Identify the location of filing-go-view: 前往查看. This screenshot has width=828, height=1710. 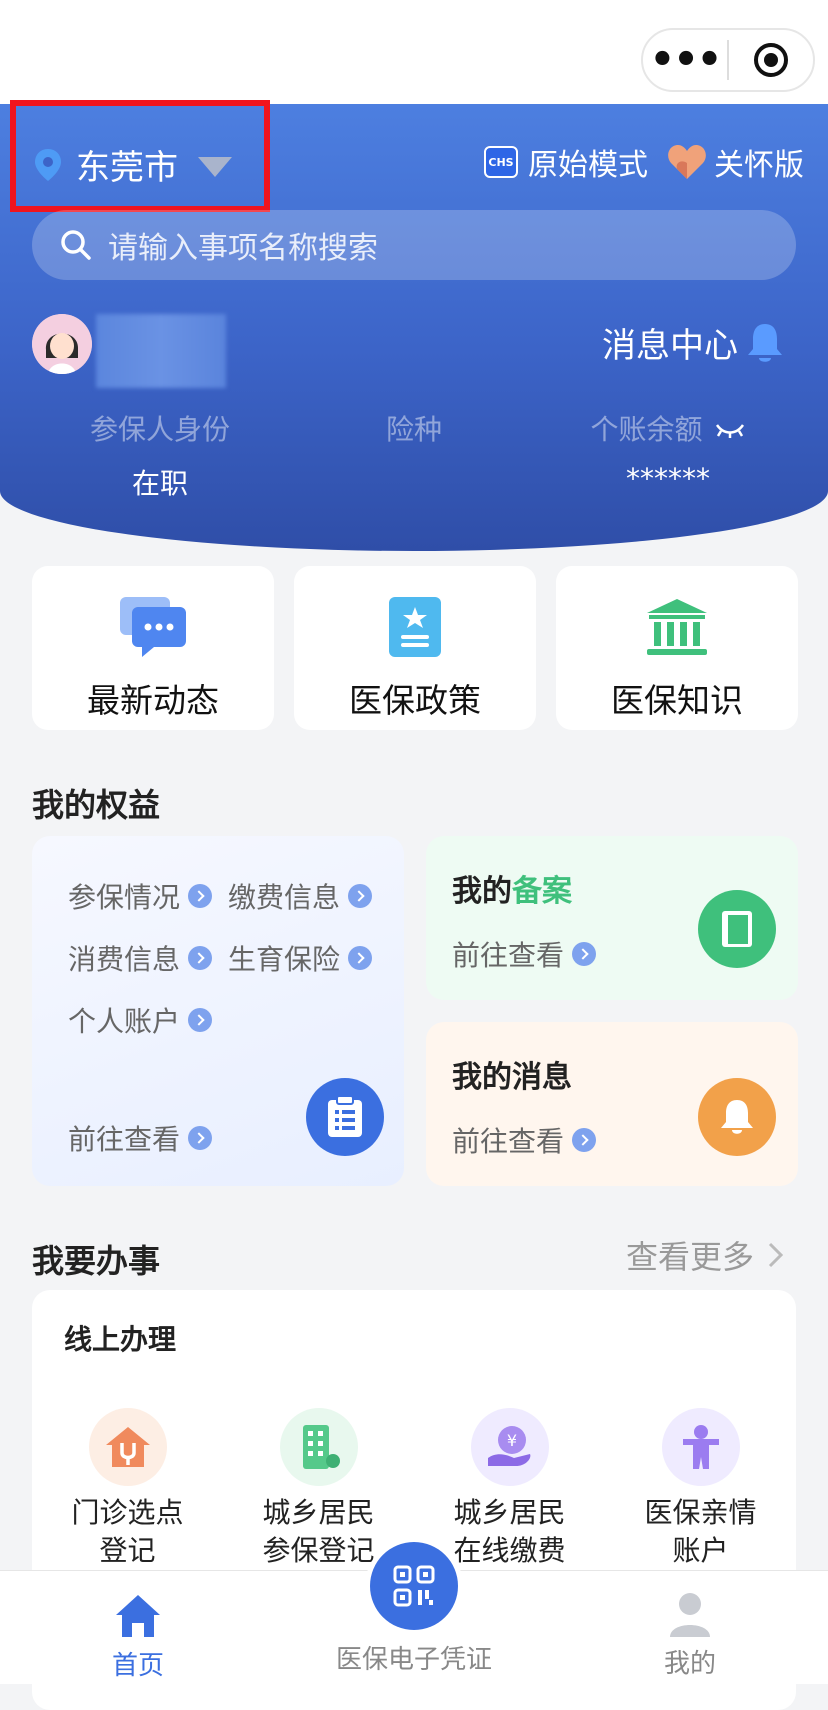
(524, 954).